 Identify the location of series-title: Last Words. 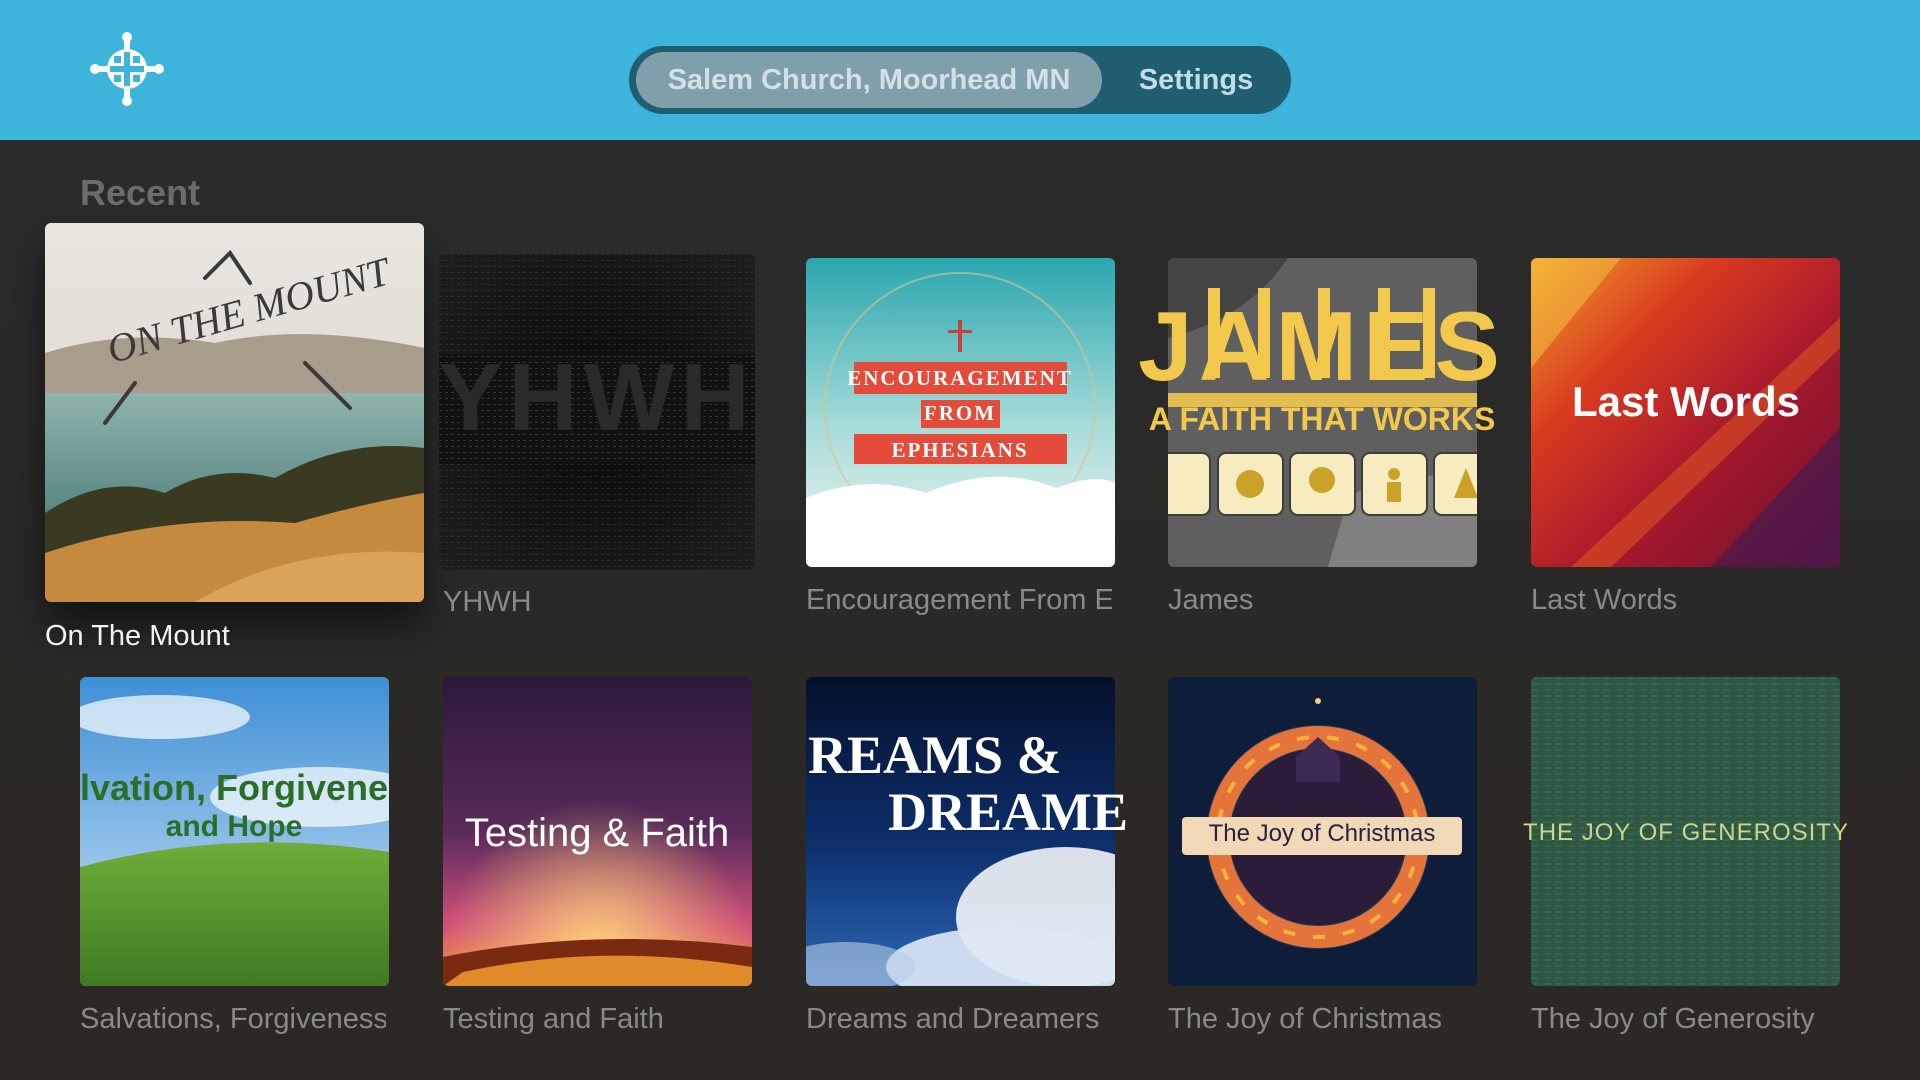
(1604, 600).